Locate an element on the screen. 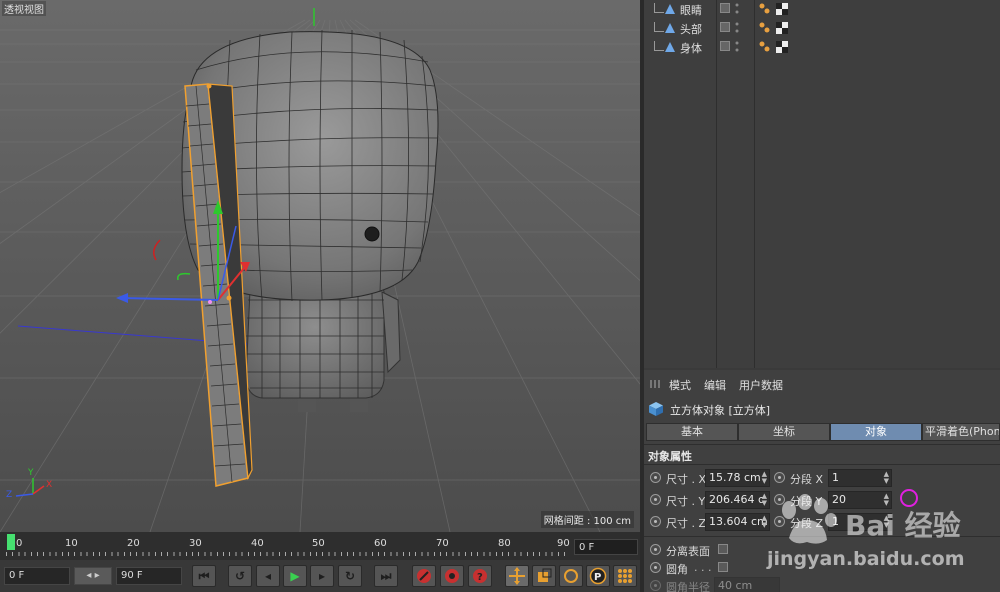 Image resolution: width=1000 pixels, height=592 pixels. tick-label: 70 is located at coordinates (442, 543).